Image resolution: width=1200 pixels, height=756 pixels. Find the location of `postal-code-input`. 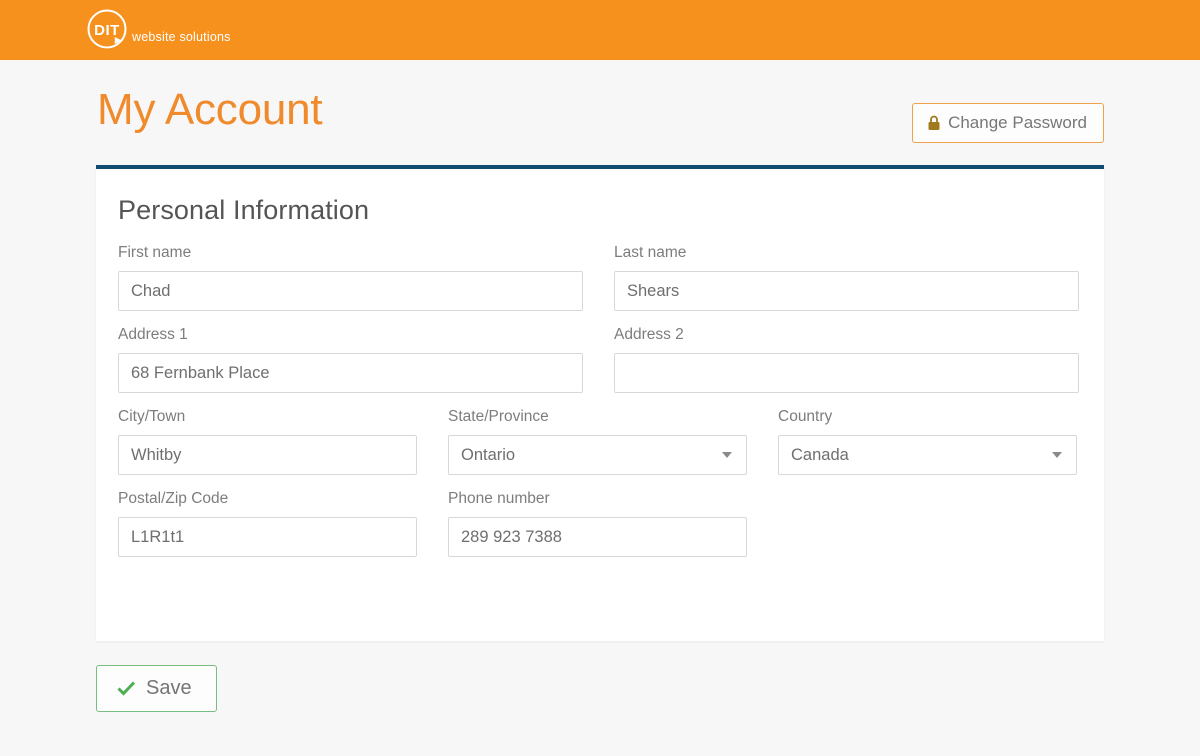

postal-code-input is located at coordinates (267, 537).